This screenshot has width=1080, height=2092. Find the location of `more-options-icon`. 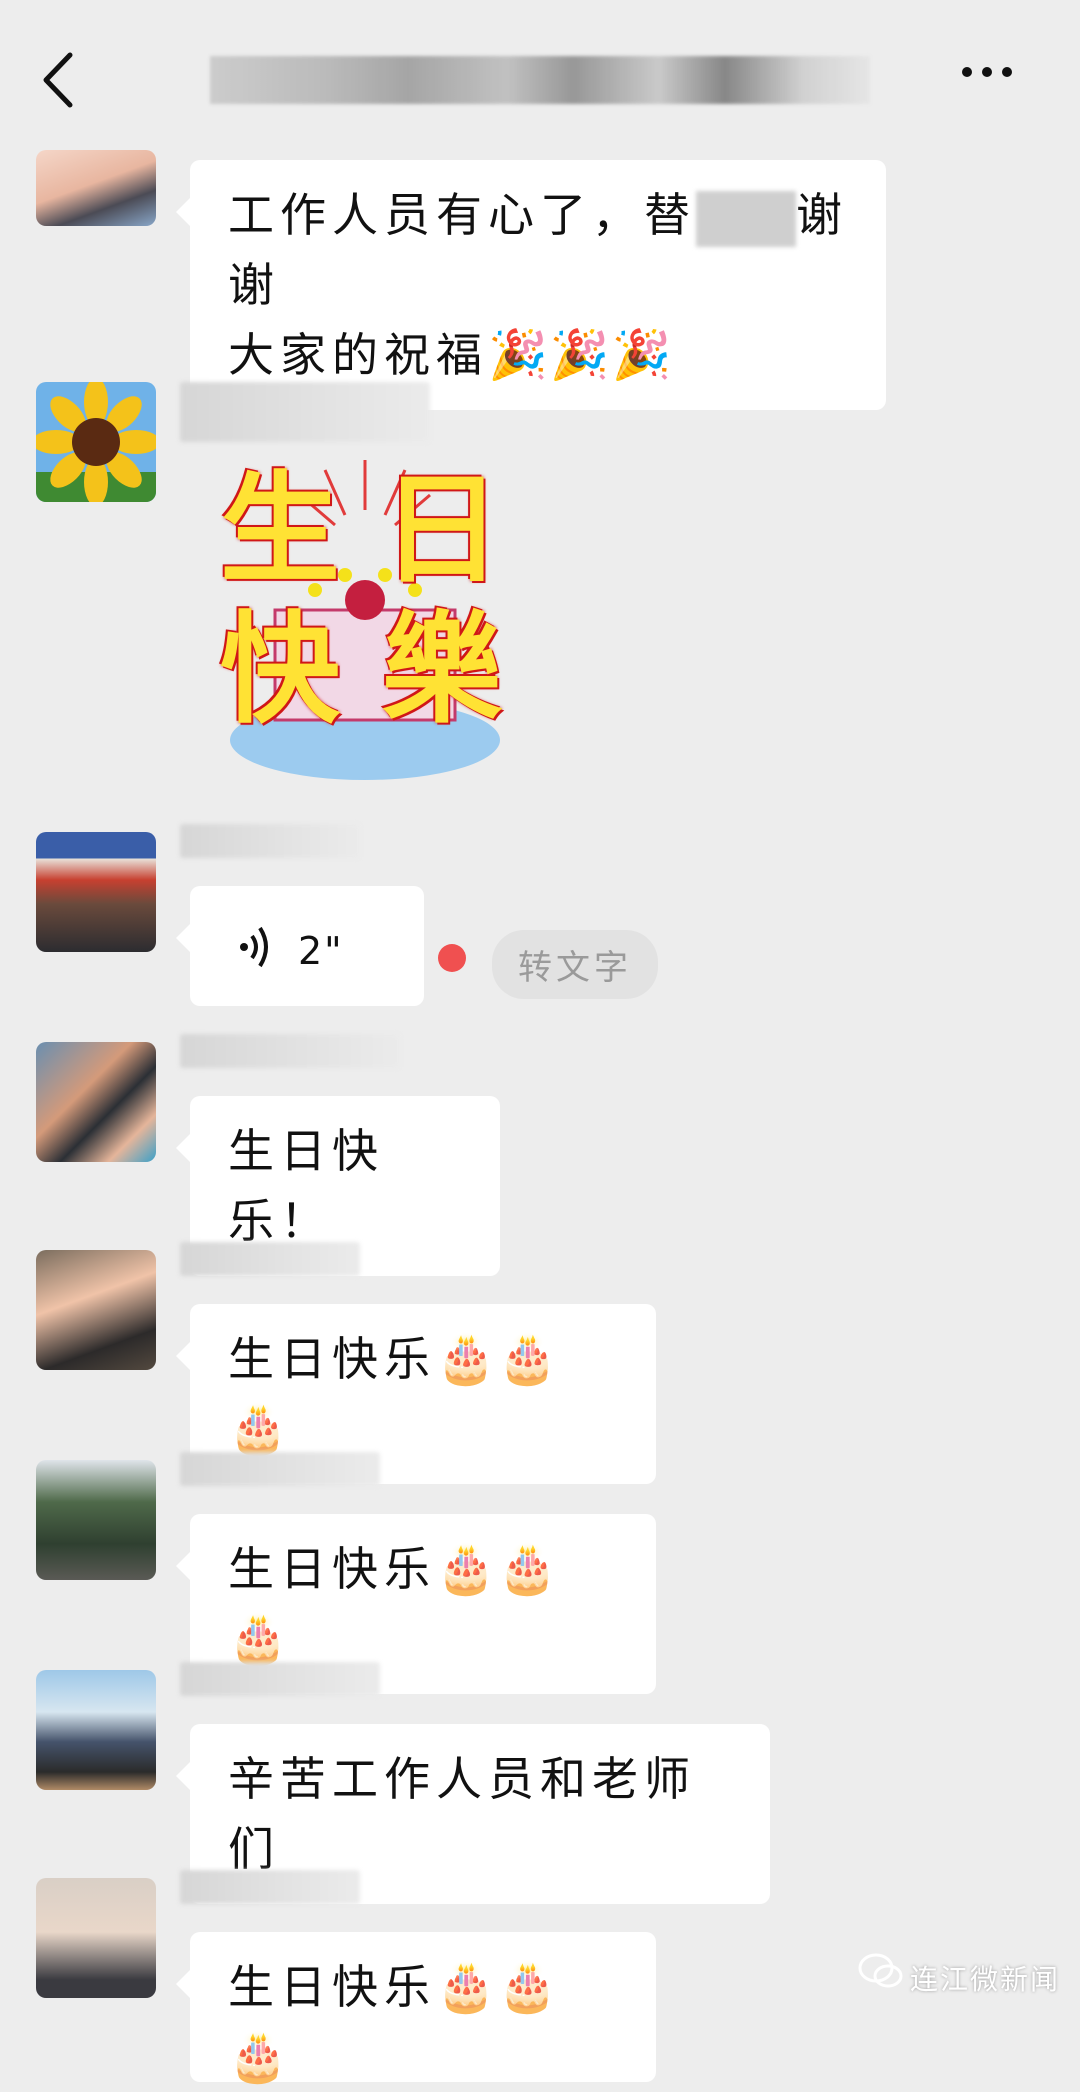

more-options-icon is located at coordinates (997, 77).